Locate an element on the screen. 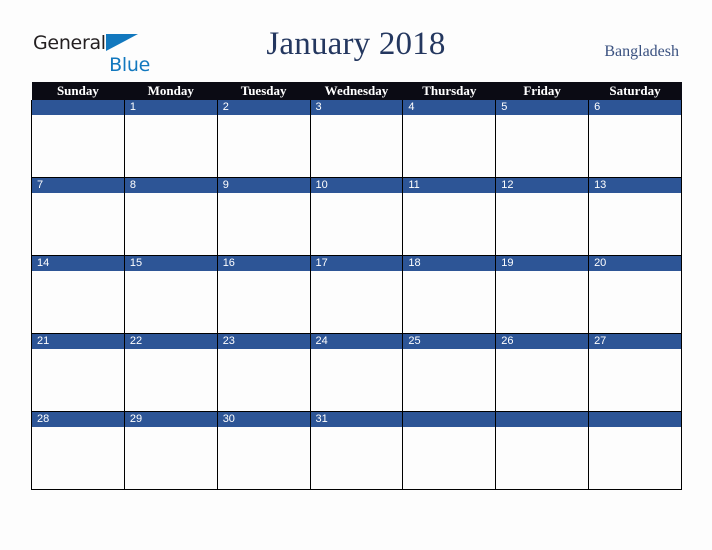 Image resolution: width=712 pixels, height=550 pixels. calendar-day-cell: 17 is located at coordinates (356, 294).